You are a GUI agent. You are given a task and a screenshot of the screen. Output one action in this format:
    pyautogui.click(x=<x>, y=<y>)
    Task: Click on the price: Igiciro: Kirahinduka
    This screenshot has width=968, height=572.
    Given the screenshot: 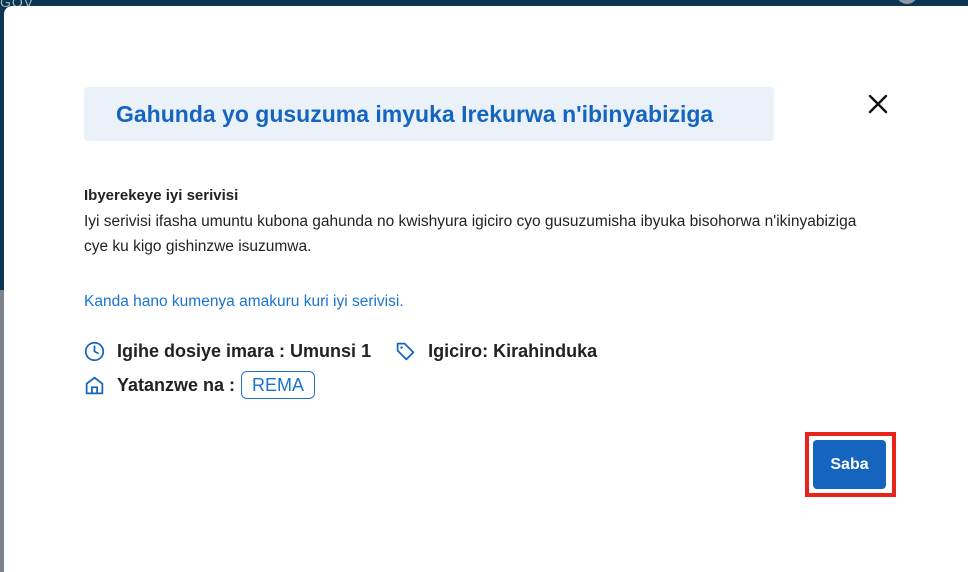 What is the action you would take?
    pyautogui.click(x=513, y=351)
    